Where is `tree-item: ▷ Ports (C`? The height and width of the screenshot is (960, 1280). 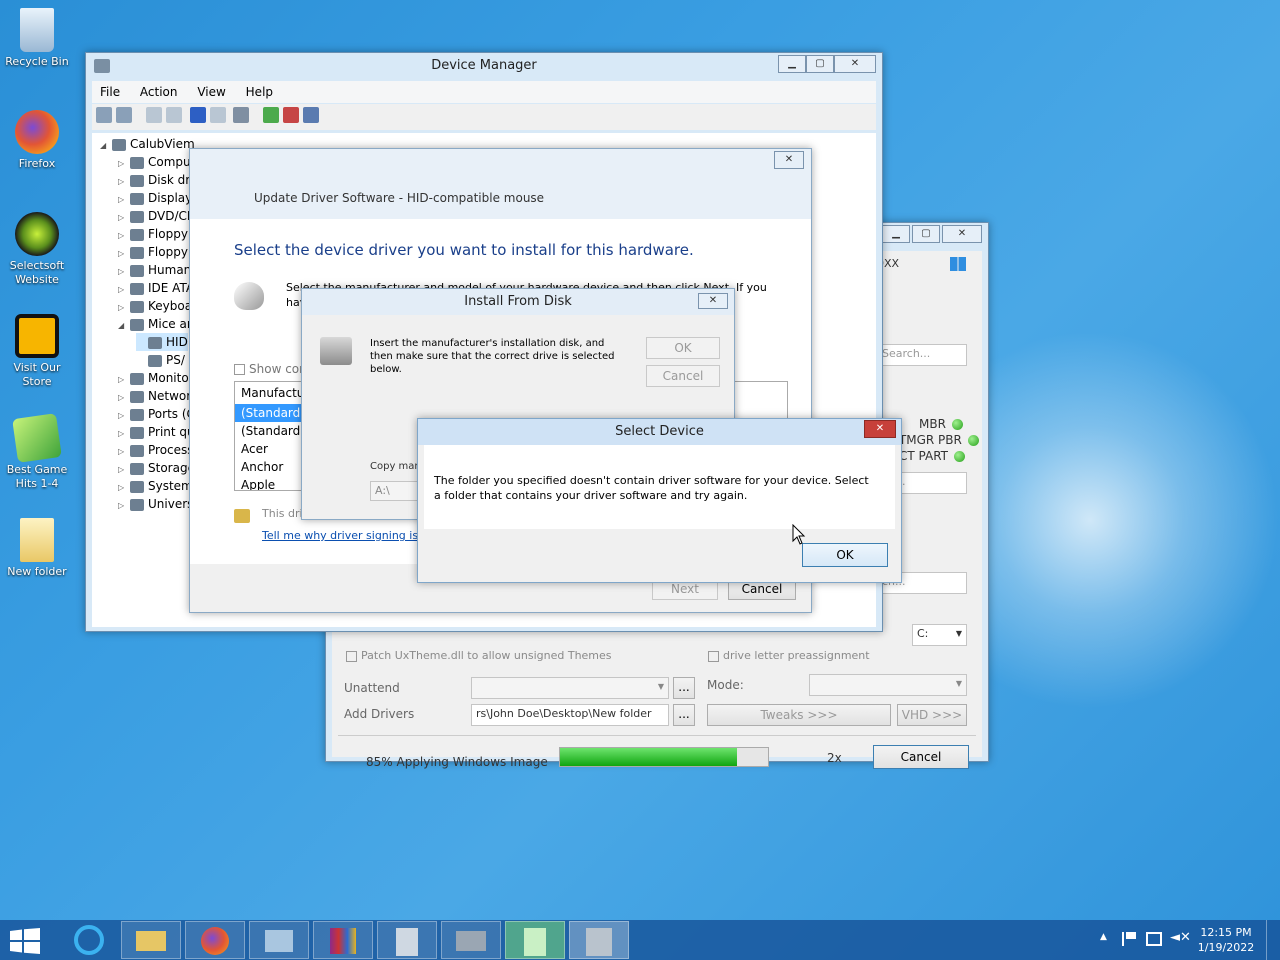
tree-item: ▷ Ports (C is located at coordinates (156, 414).